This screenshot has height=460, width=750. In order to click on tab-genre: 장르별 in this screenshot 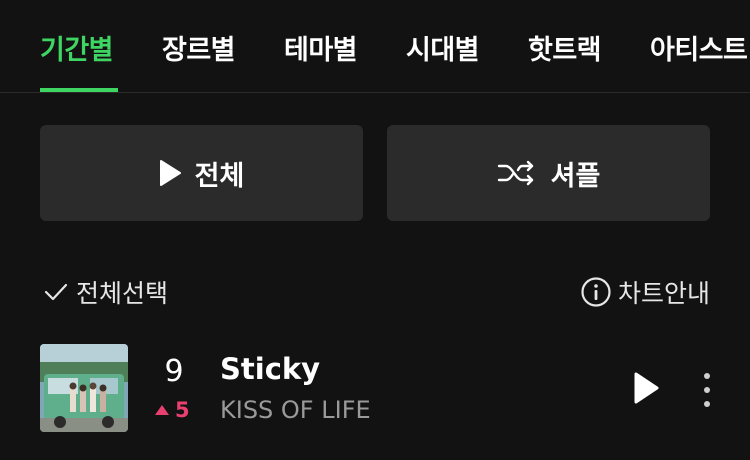, I will do `click(199, 47)`.